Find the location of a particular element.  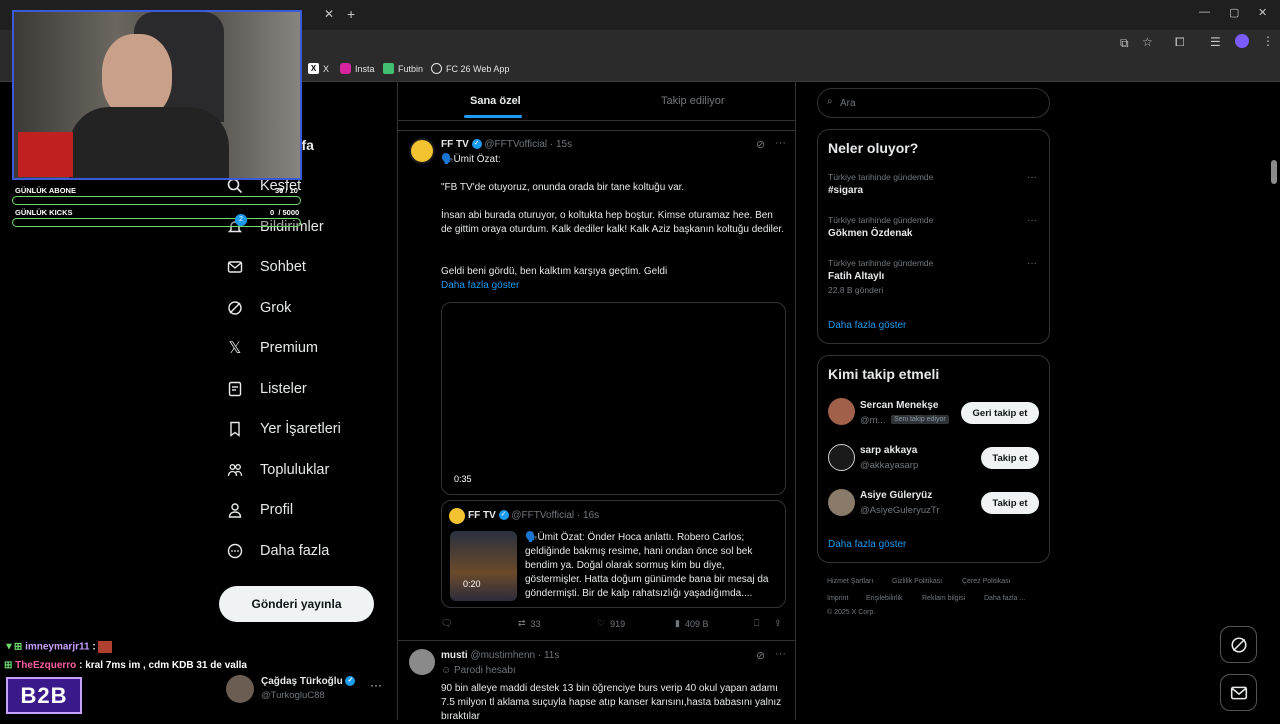

footer-privacy: Gizlilik Politikası is located at coordinates (917, 581).